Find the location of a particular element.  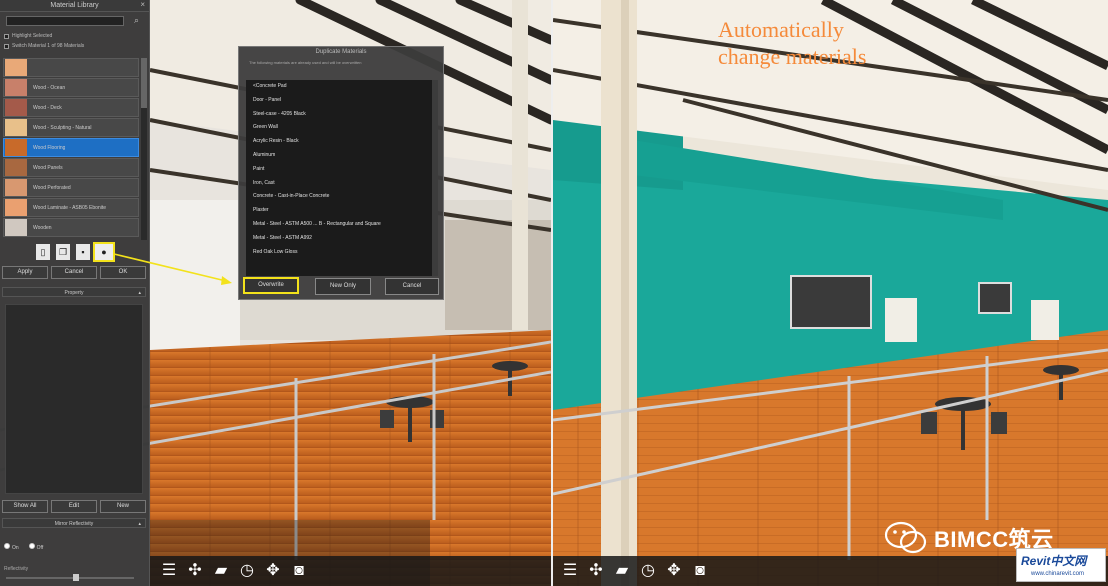

duplicate-material-item: Concrete - Cast-in-Place Concrete is located at coordinates (339, 197).